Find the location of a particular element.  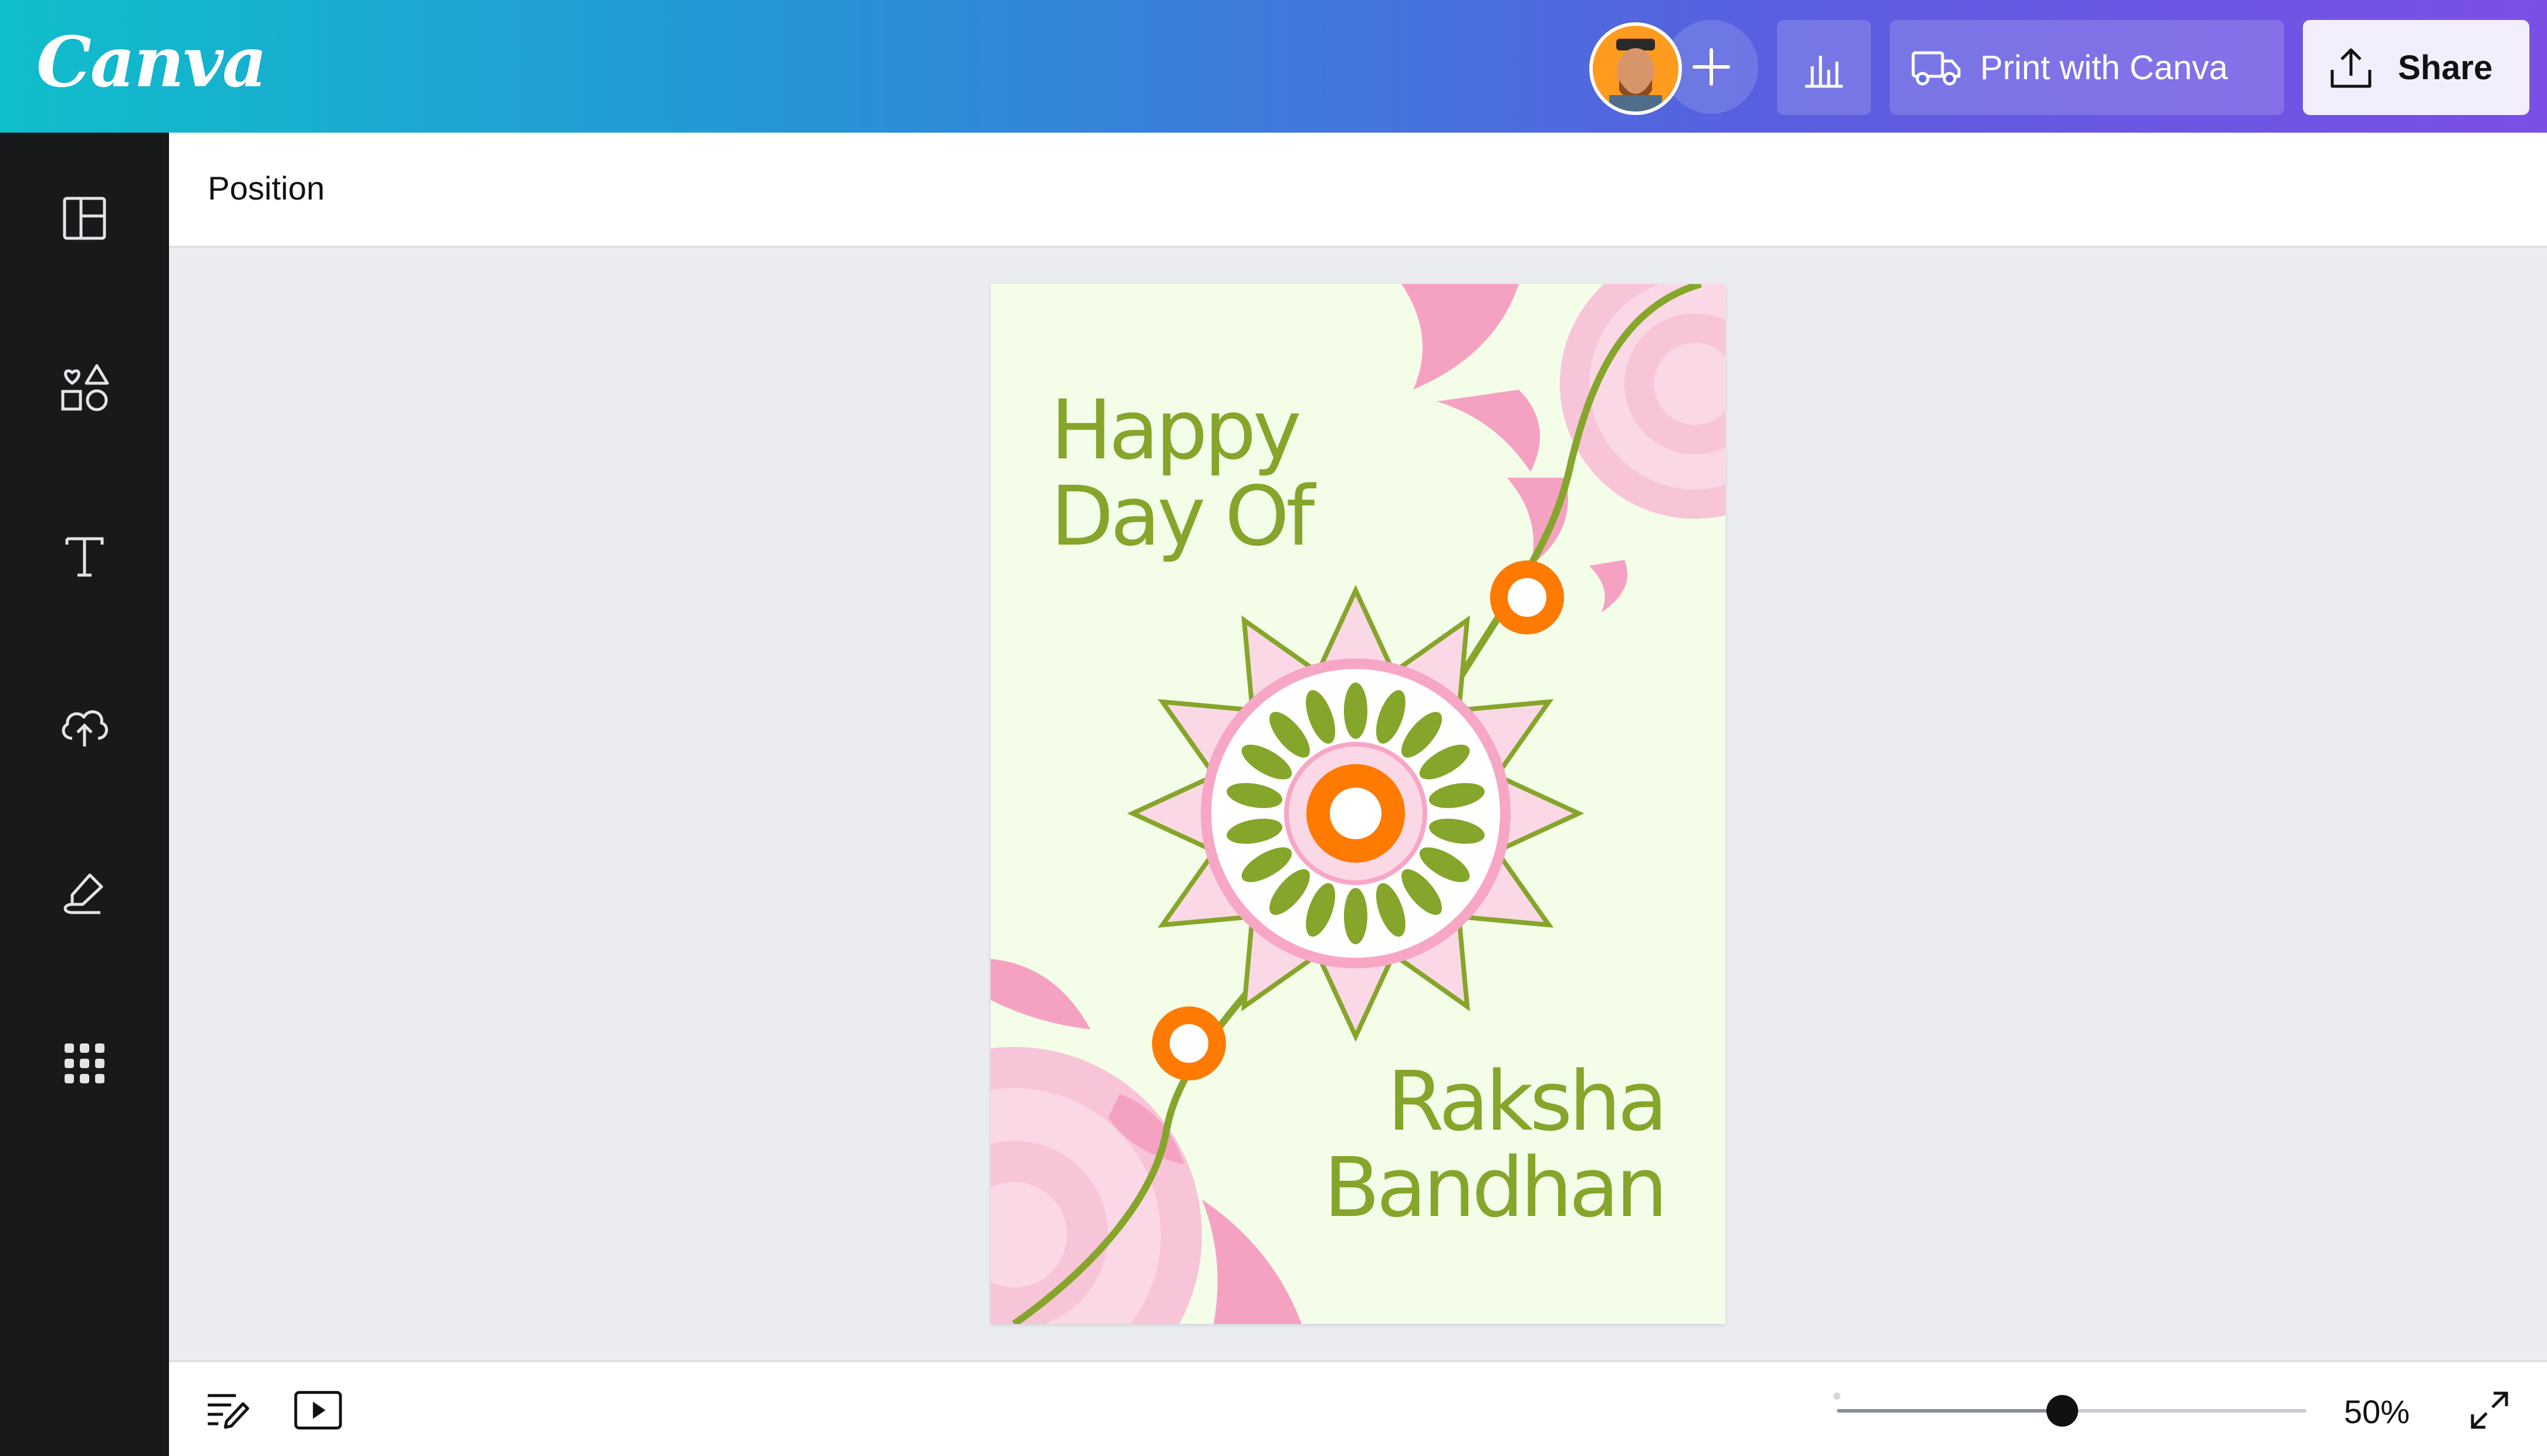

zoom-slider-fill is located at coordinates (1949, 1411).